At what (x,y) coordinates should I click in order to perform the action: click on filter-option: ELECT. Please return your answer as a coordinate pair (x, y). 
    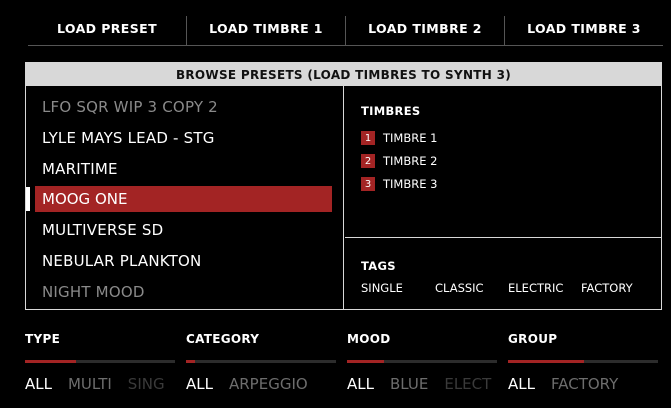
    Looking at the image, I should click on (467, 384).